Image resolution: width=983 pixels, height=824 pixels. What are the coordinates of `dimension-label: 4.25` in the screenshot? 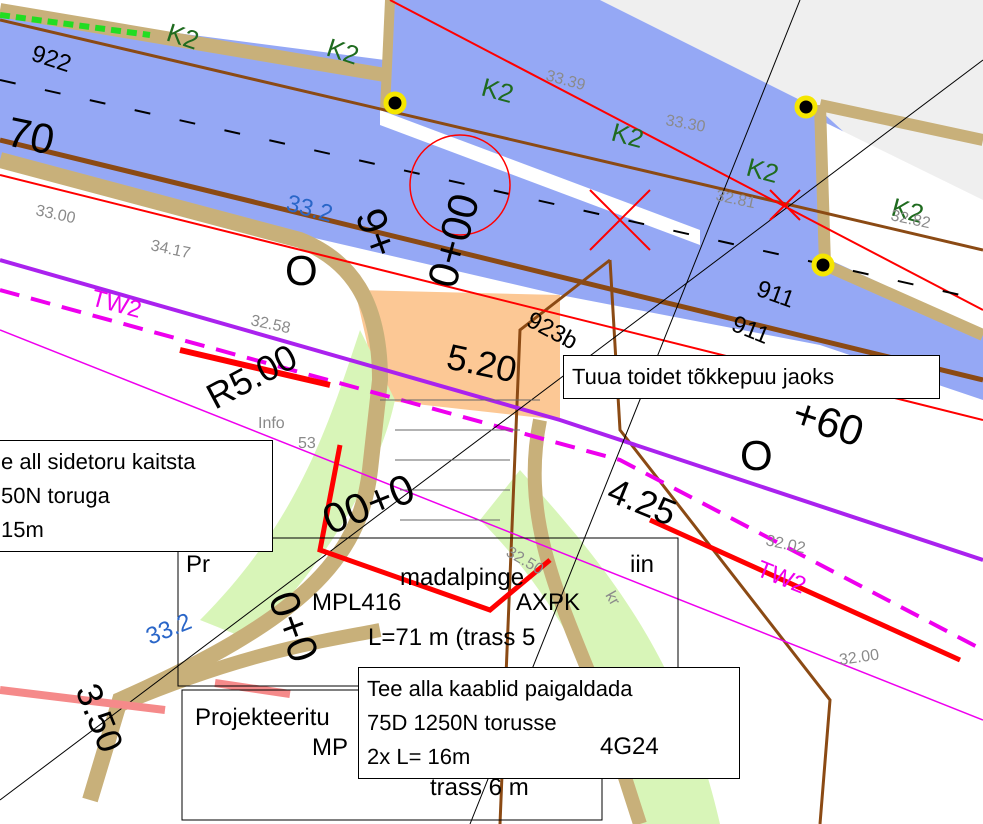 It's located at (642, 501).